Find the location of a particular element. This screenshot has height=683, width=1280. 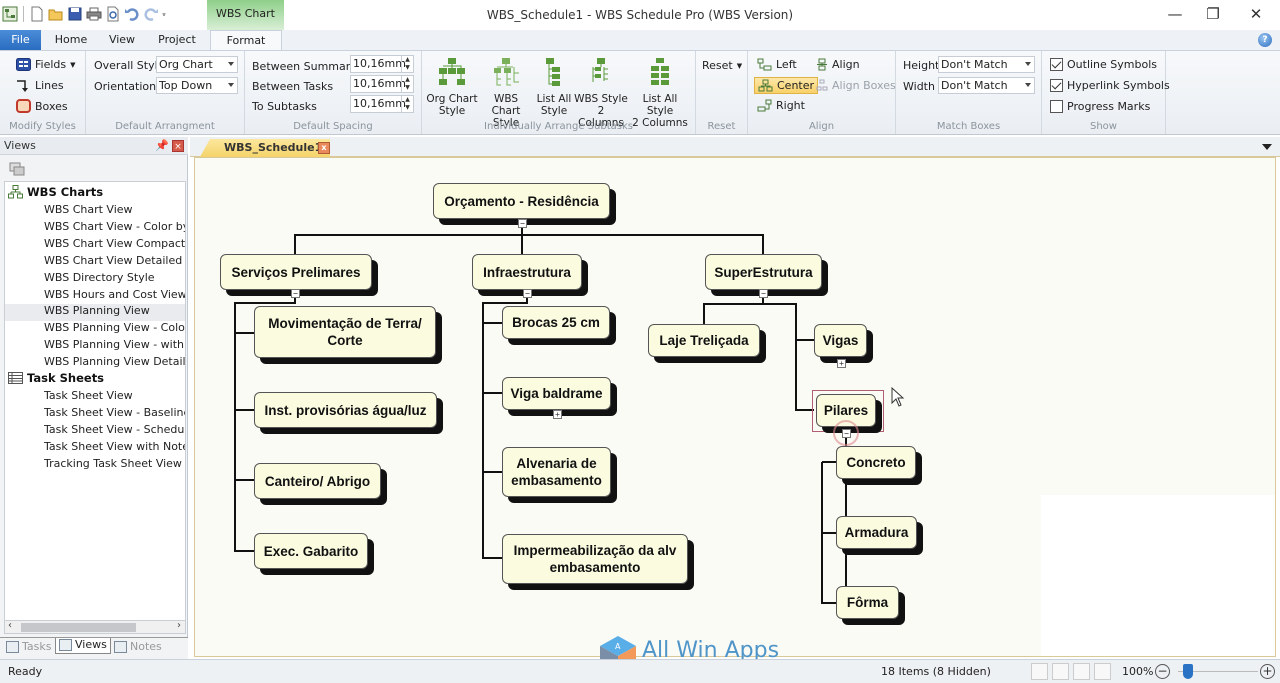

tree-item-view: WBS Planning View - Color b is located at coordinates (114, 327).